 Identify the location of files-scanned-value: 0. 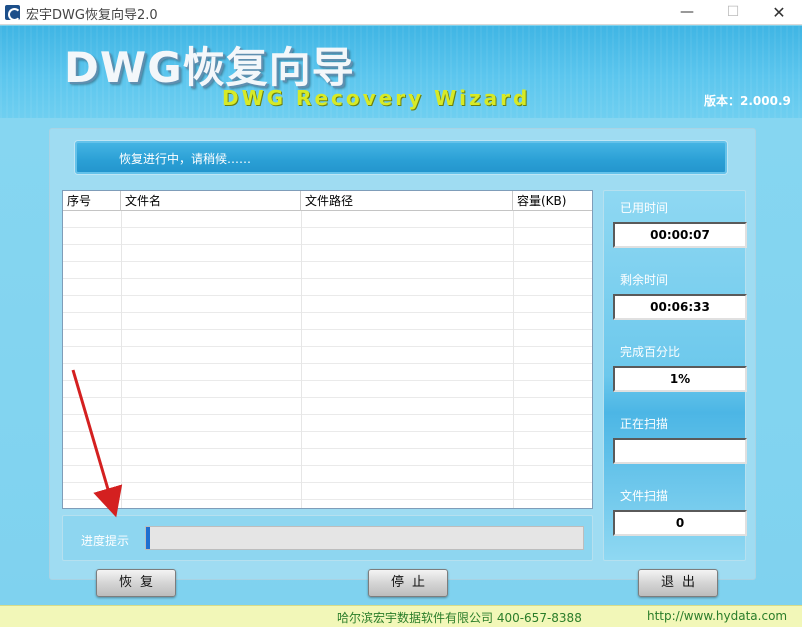
(680, 523).